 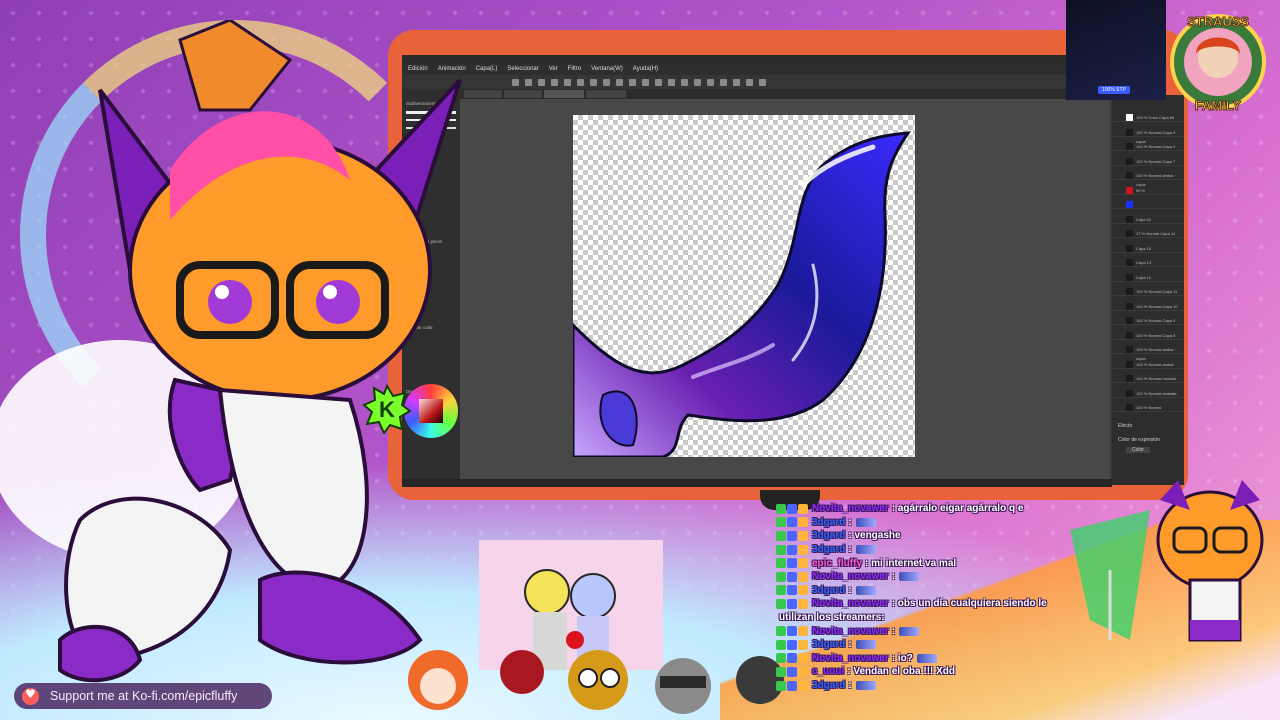 I want to click on strauss-family-logo: STRAUSS FAMILY, so click(x=1218, y=64).